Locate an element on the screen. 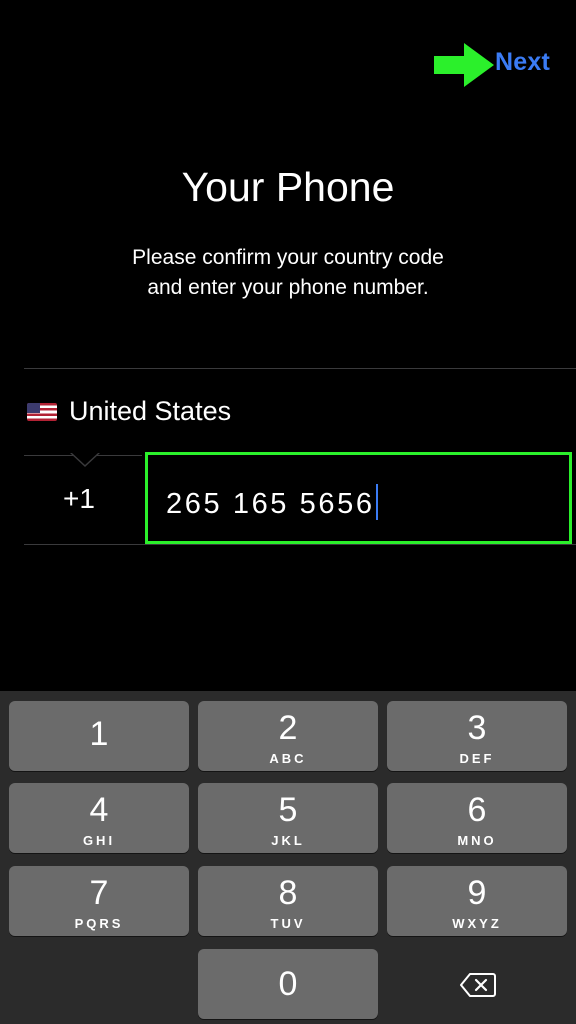  phone-number-value: 265 165 5656 is located at coordinates (272, 502).